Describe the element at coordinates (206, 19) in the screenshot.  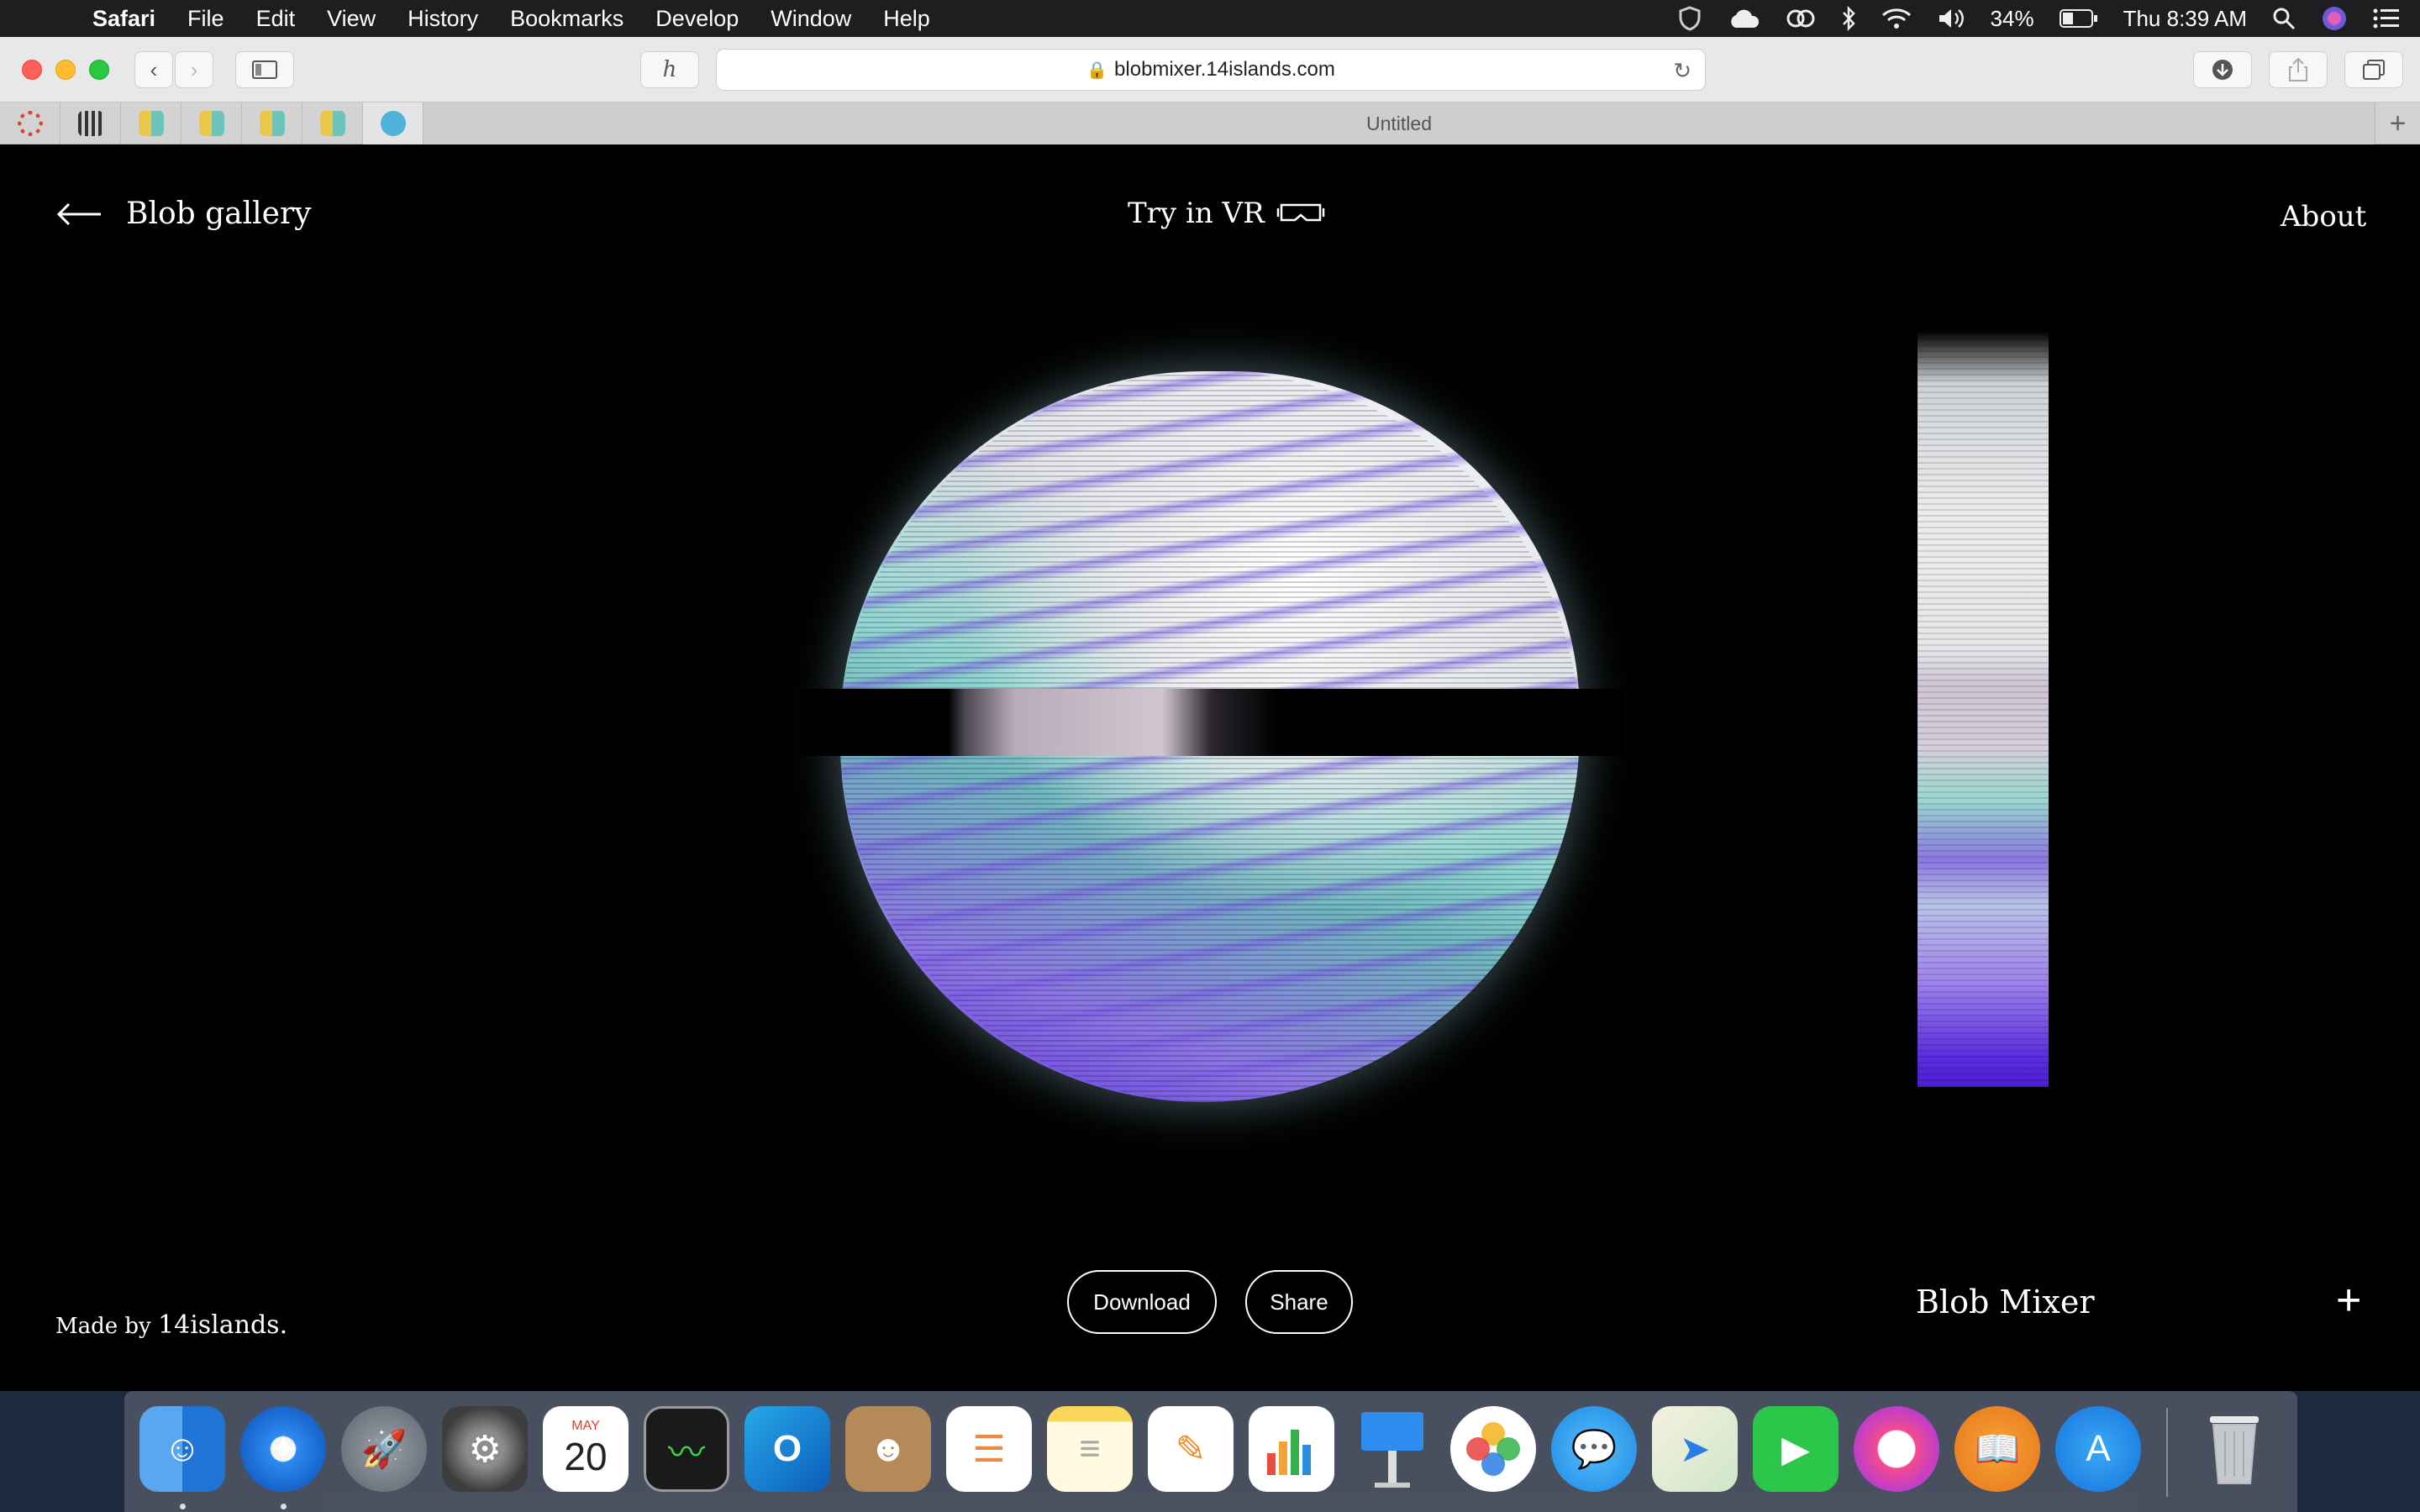
I see `menu-file: File` at that location.